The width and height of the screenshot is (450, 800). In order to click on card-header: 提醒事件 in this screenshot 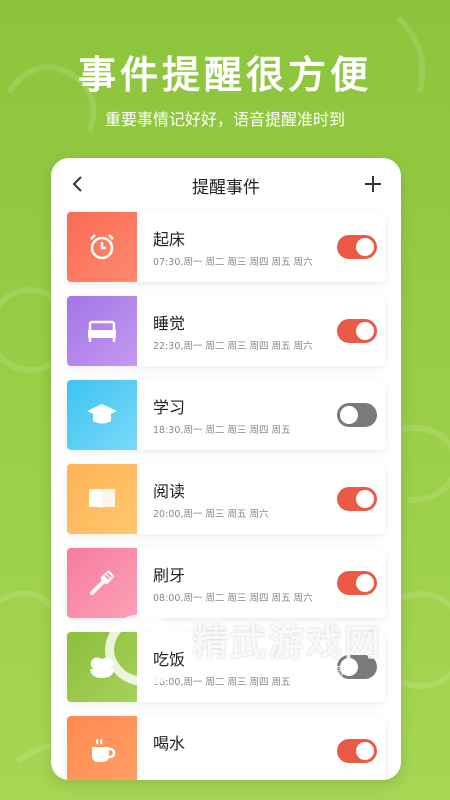, I will do `click(226, 184)`.